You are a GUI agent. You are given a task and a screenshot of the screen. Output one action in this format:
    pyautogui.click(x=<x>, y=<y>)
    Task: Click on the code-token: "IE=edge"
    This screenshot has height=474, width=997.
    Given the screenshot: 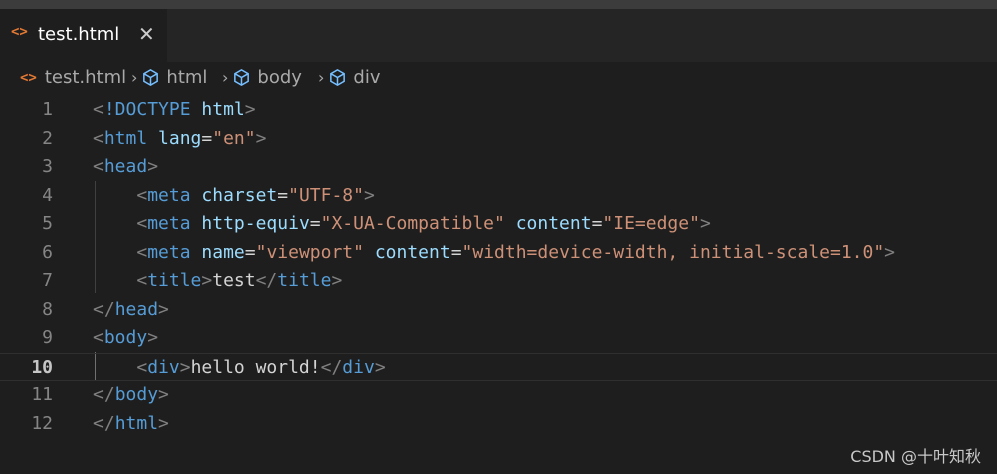 What is the action you would take?
    pyautogui.click(x=651, y=223)
    